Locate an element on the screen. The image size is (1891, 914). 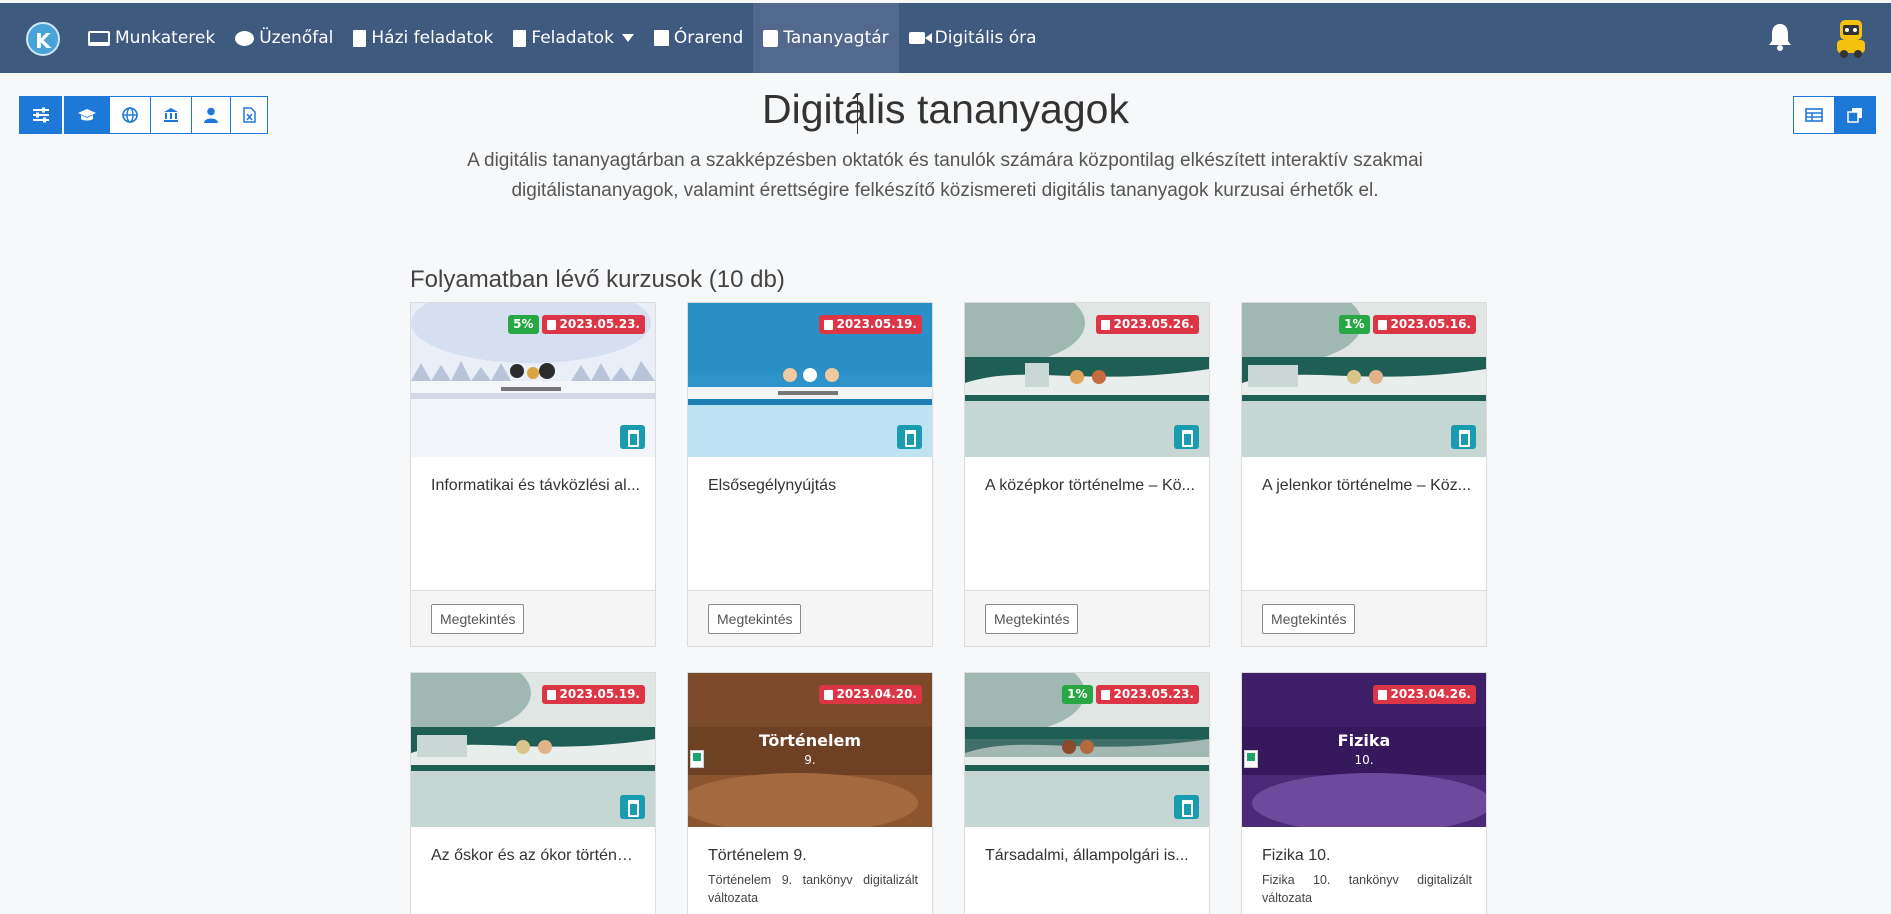
deadline-badge: 2023.05.16. is located at coordinates (1424, 324).